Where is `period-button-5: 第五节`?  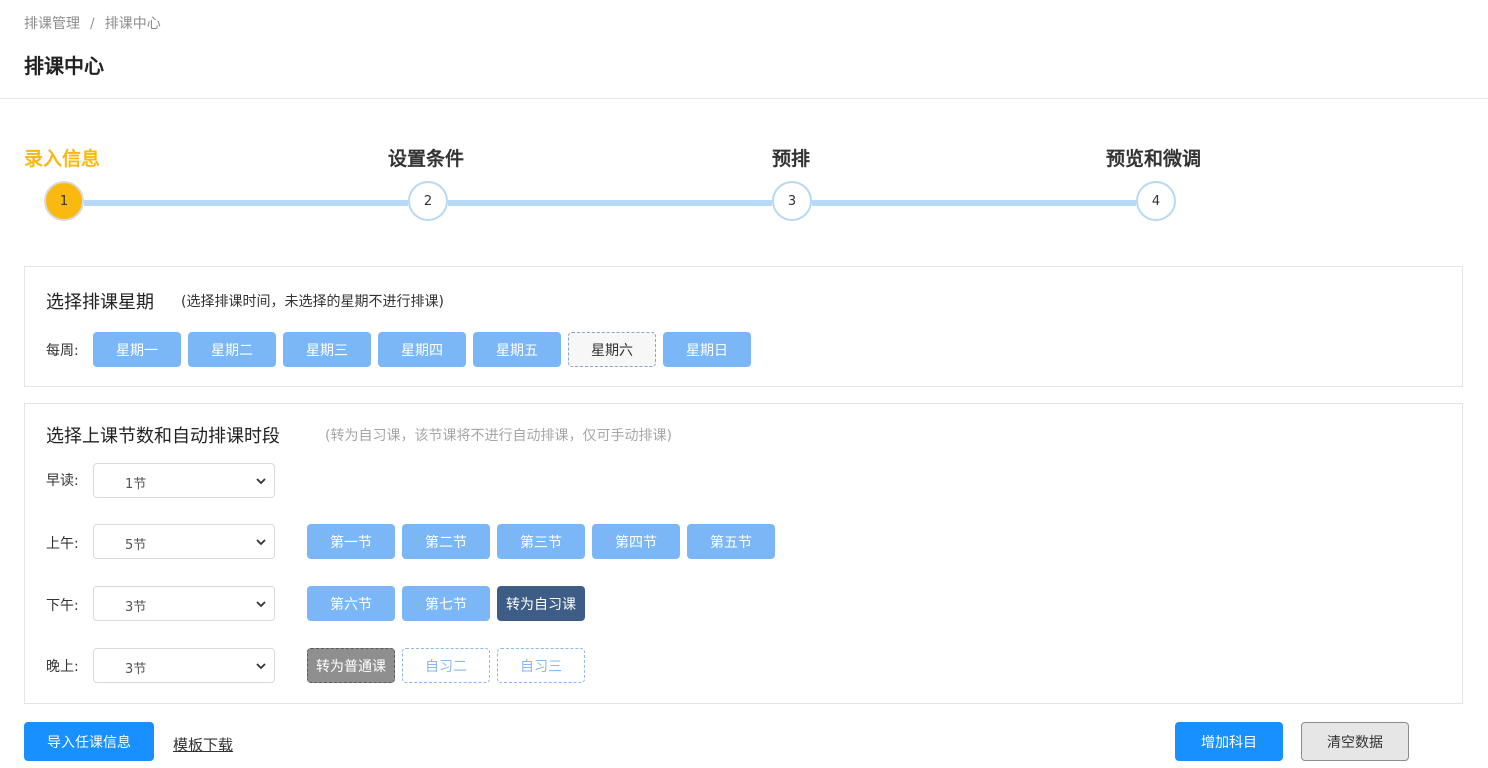 period-button-5: 第五节 is located at coordinates (731, 541).